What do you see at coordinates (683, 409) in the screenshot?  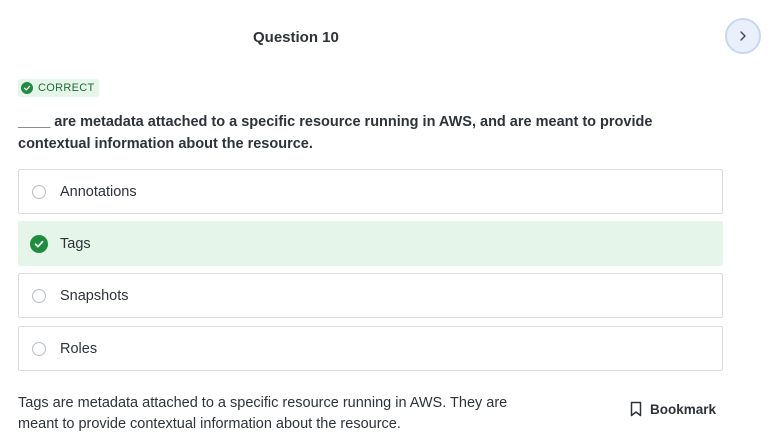 I see `bookmark-label: Bookmark` at bounding box center [683, 409].